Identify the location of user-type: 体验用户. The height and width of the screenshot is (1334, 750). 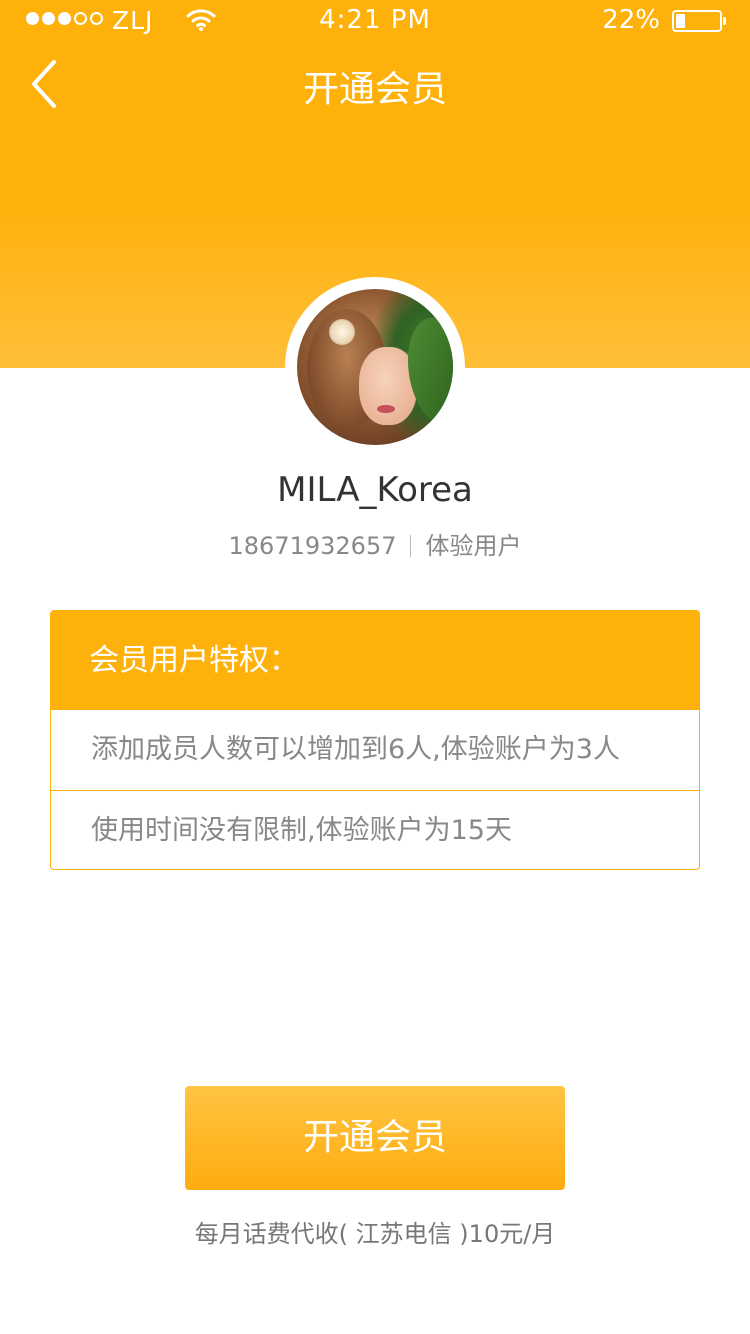
(473, 546).